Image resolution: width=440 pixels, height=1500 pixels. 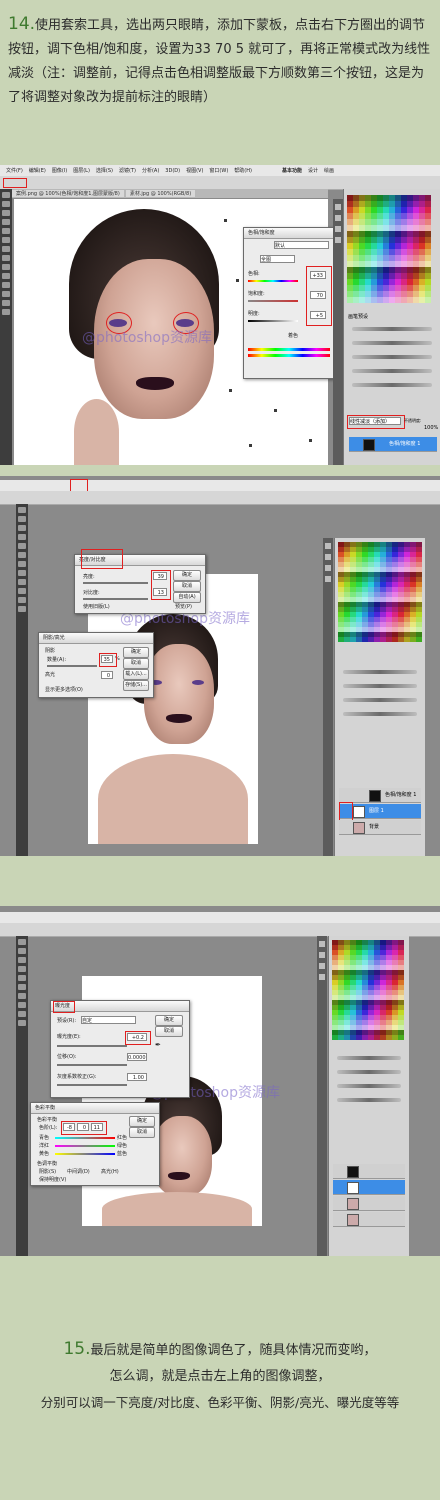 What do you see at coordinates (85, 1146) in the screenshot?
I see `magenta-green-slider` at bounding box center [85, 1146].